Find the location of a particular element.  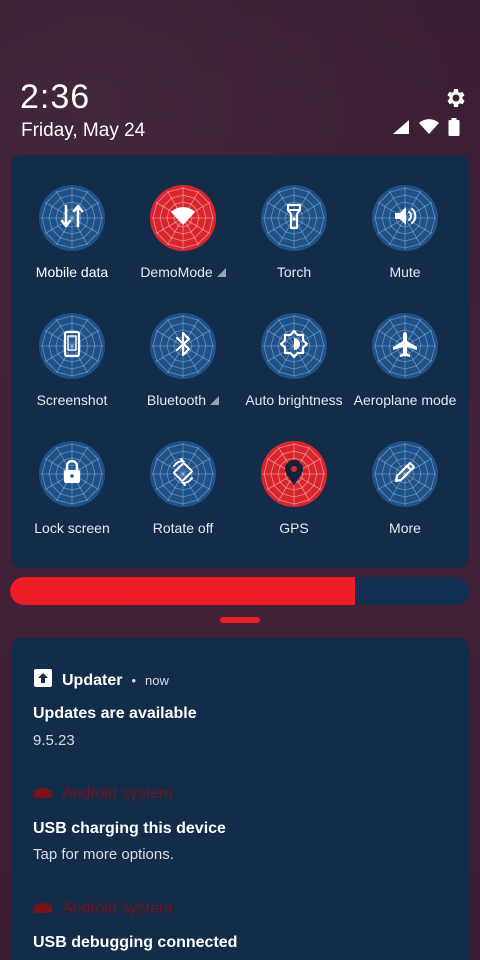

notification-body: Tap for more options. is located at coordinates (103, 854).